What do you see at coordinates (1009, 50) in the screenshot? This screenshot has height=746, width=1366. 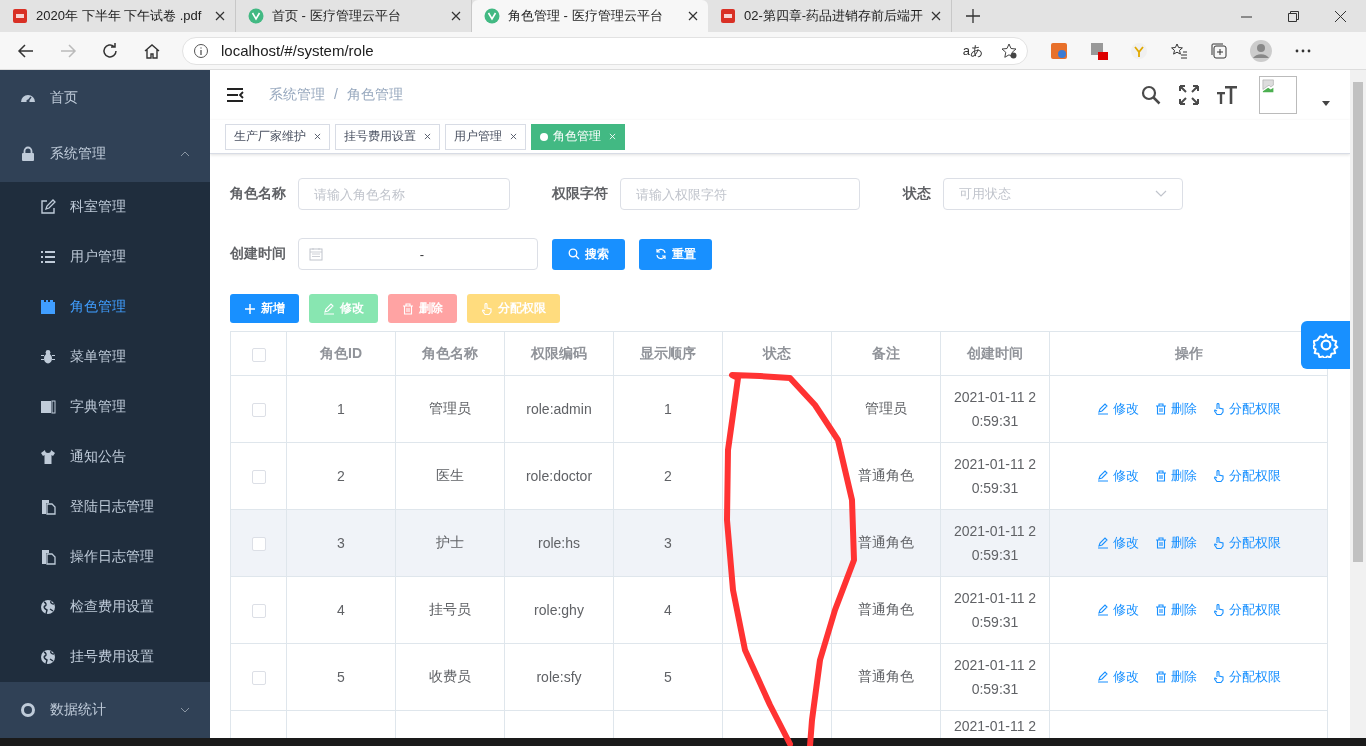 I see `star-plus-icon` at bounding box center [1009, 50].